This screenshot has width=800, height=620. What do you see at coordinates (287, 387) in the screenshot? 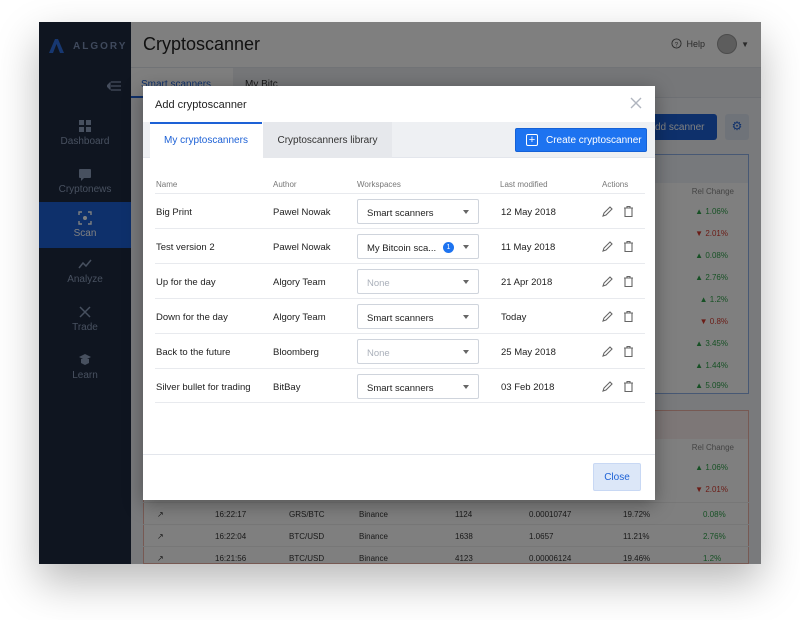
I see `scanner-author: BitBay` at bounding box center [287, 387].